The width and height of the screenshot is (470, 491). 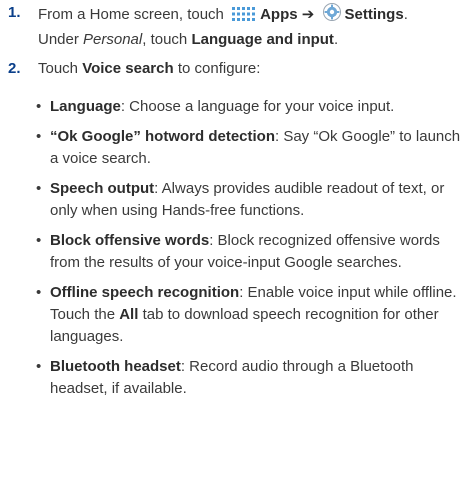 I want to click on personal-label: Personal, so click(x=113, y=39).